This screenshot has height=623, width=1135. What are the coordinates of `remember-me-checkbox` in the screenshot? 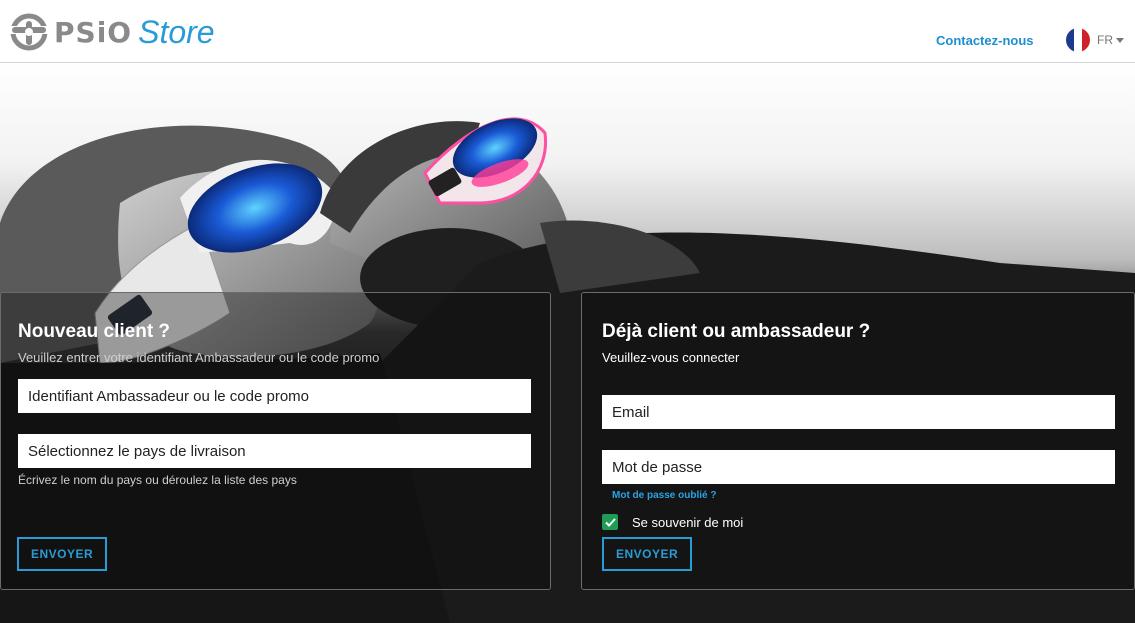 It's located at (610, 522).